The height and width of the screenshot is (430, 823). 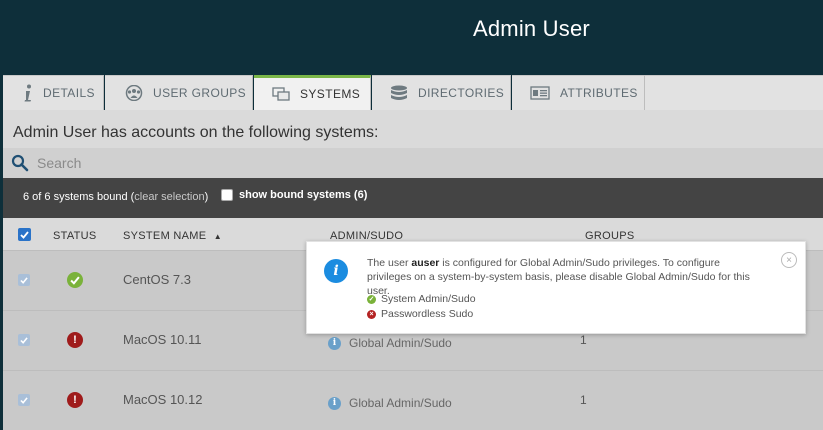 I want to click on info-icon, so click(x=28, y=93).